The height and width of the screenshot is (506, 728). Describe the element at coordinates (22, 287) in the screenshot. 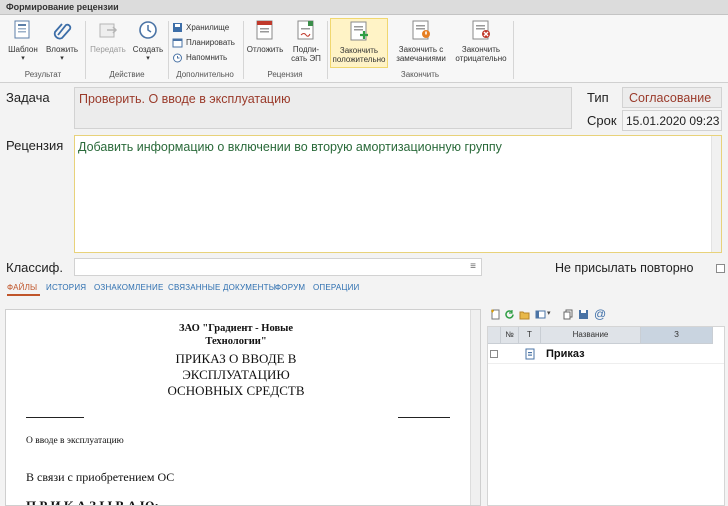

I see `tab-files: ФАЙЛЫ` at that location.